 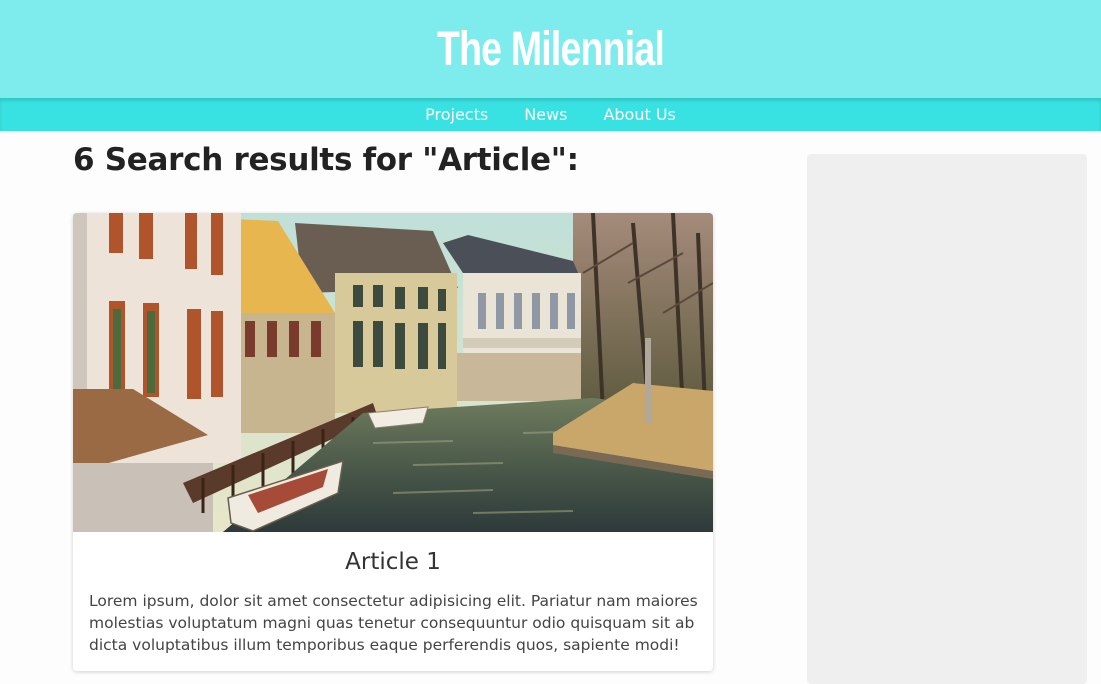 What do you see at coordinates (393, 562) in the screenshot?
I see `article-title: Article 1` at bounding box center [393, 562].